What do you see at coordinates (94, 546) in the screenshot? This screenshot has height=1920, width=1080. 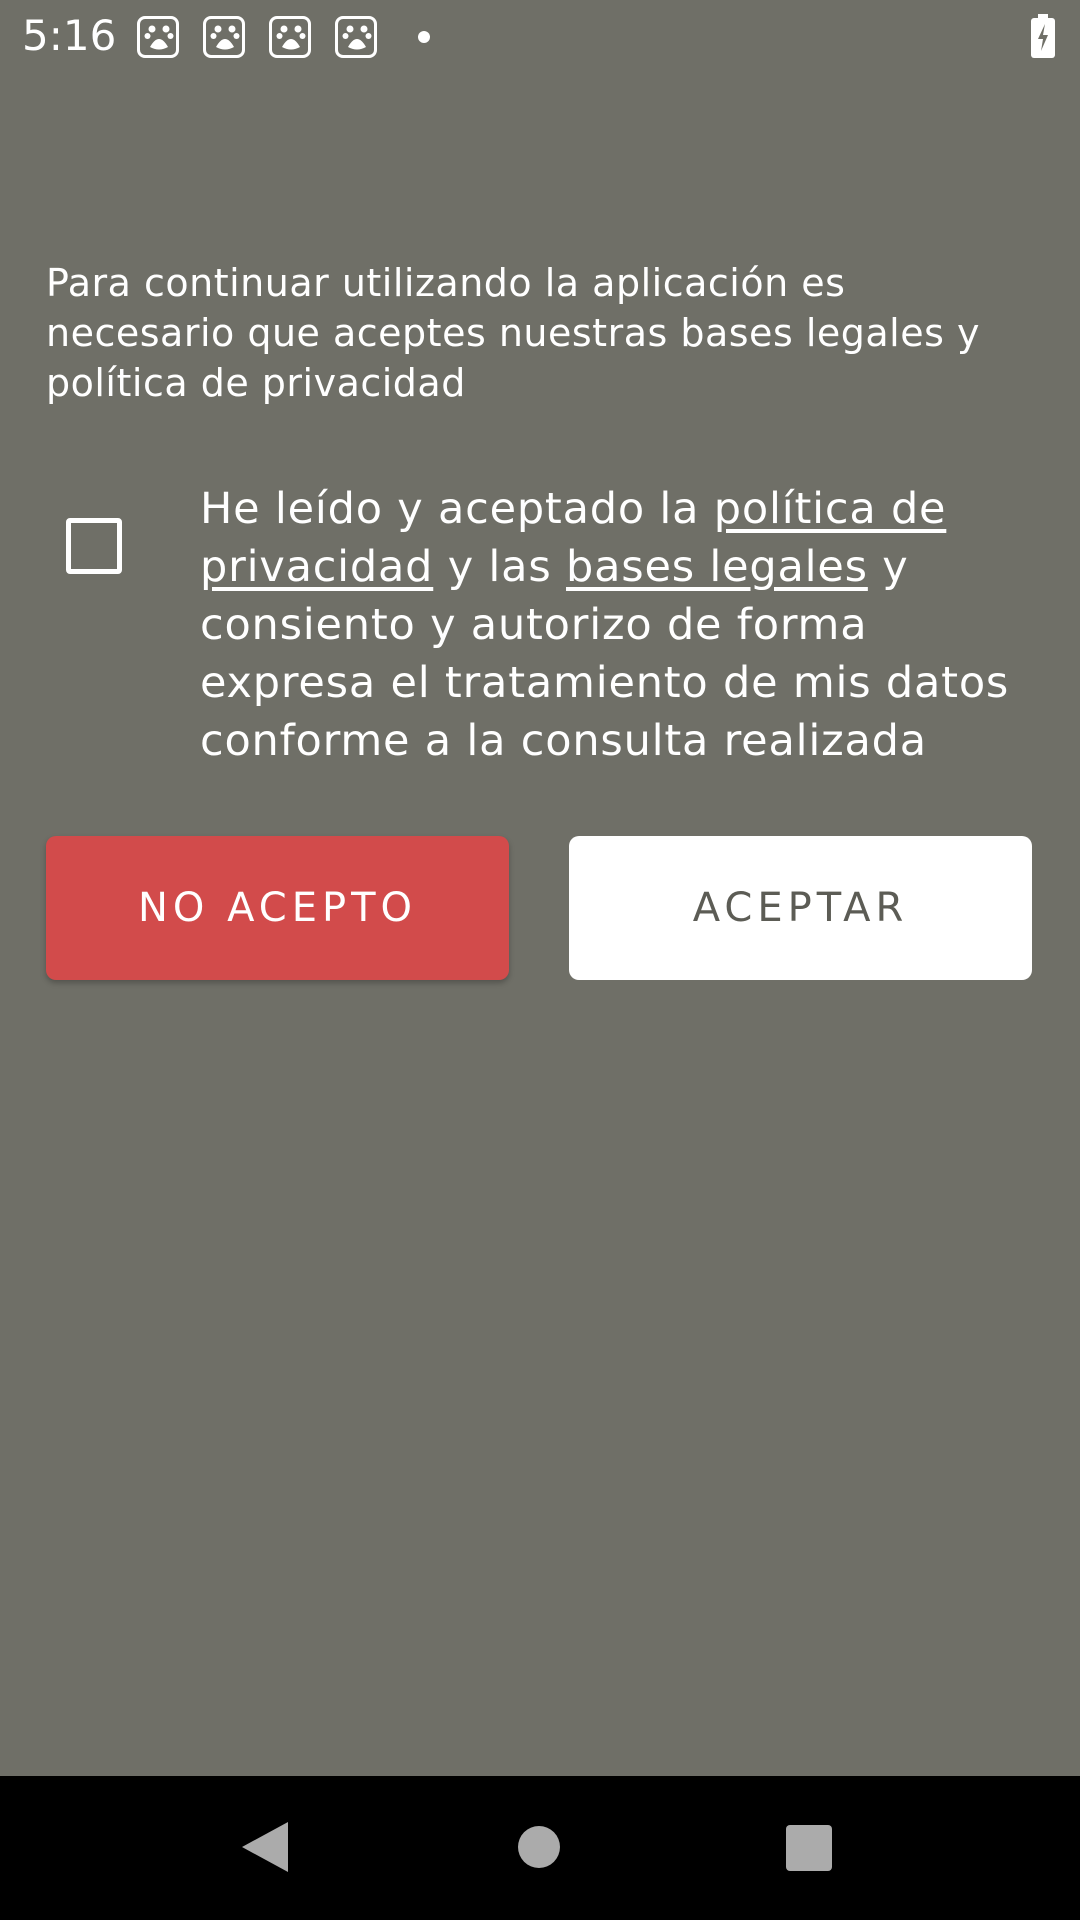 I see `consent-checkbox` at bounding box center [94, 546].